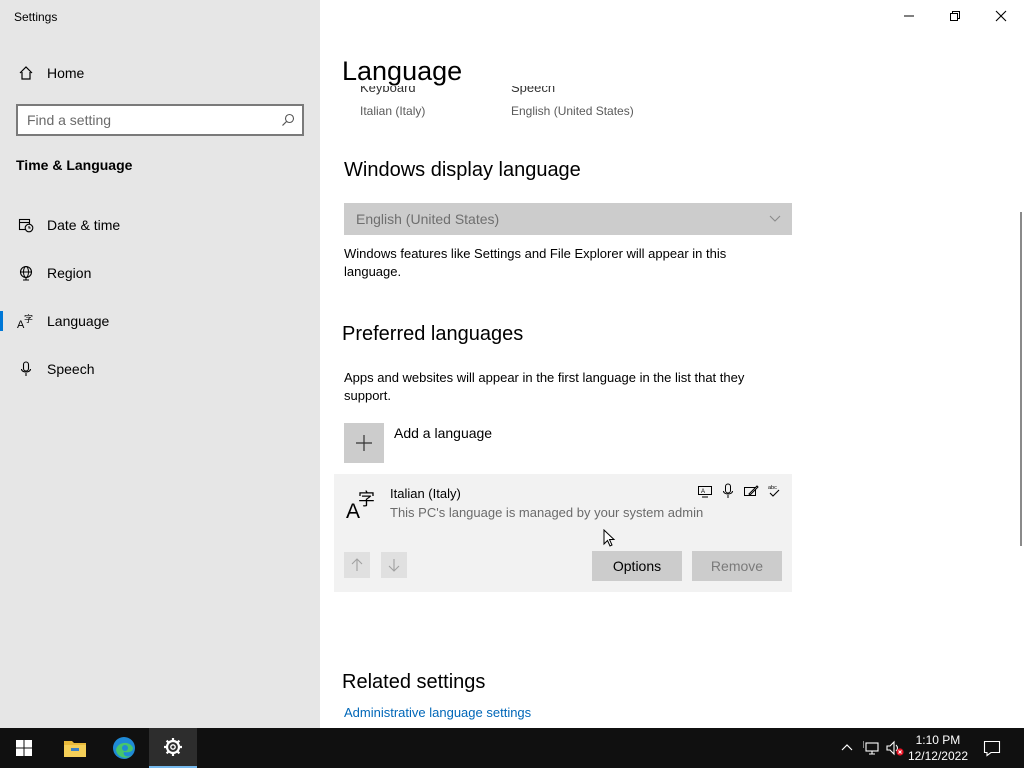  I want to click on page-title: Language, so click(402, 71).